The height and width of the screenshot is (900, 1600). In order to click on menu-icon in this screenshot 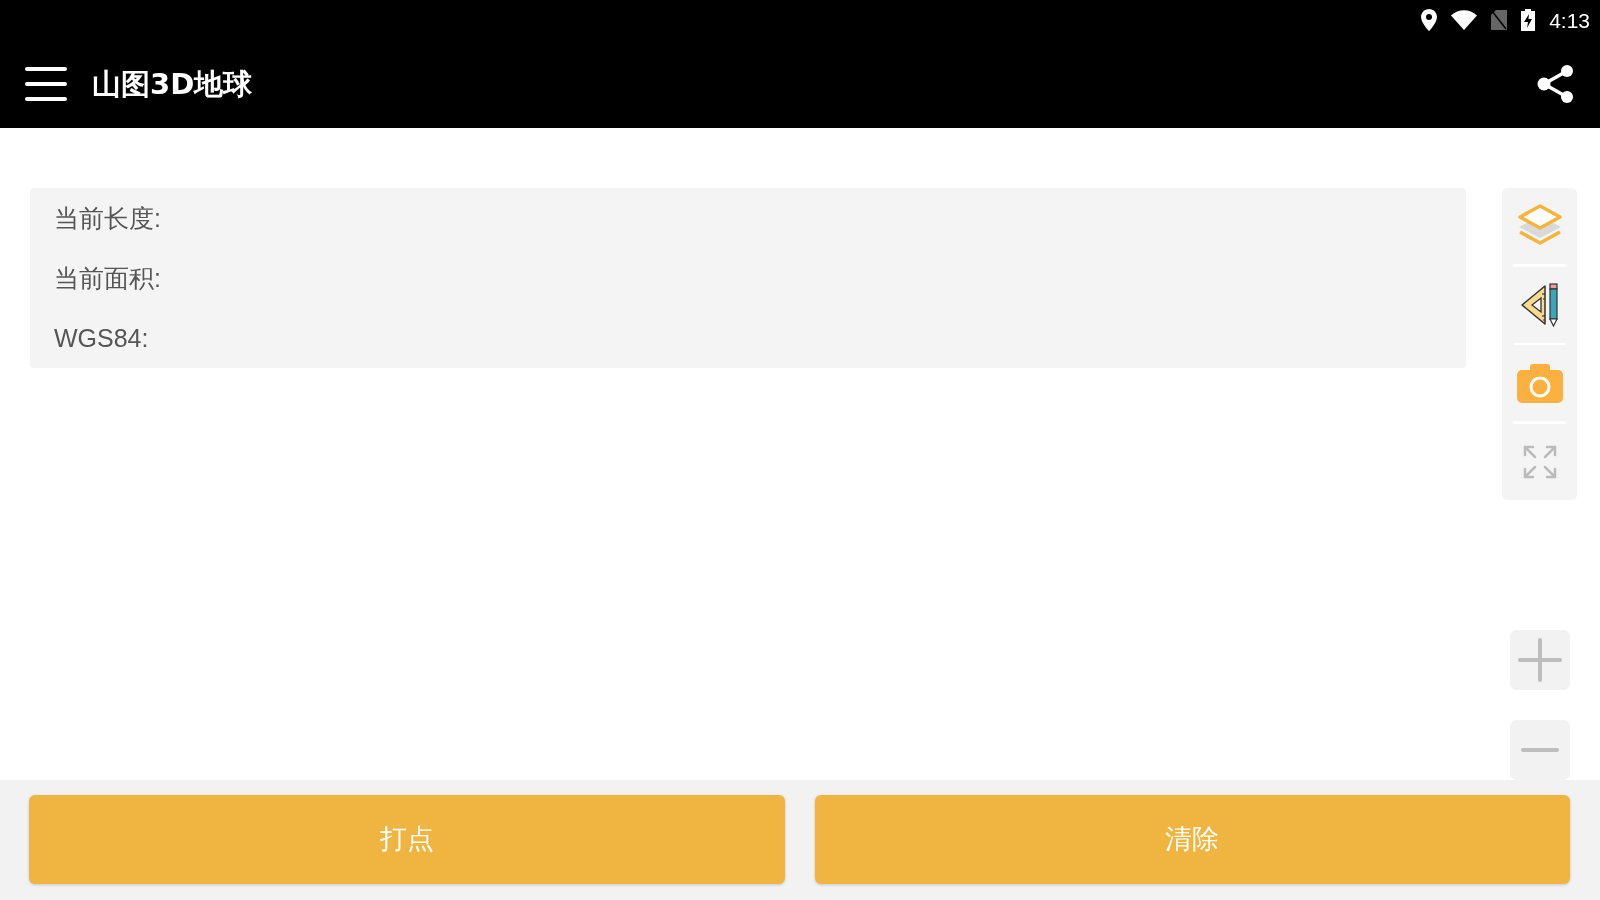, I will do `click(46, 84)`.